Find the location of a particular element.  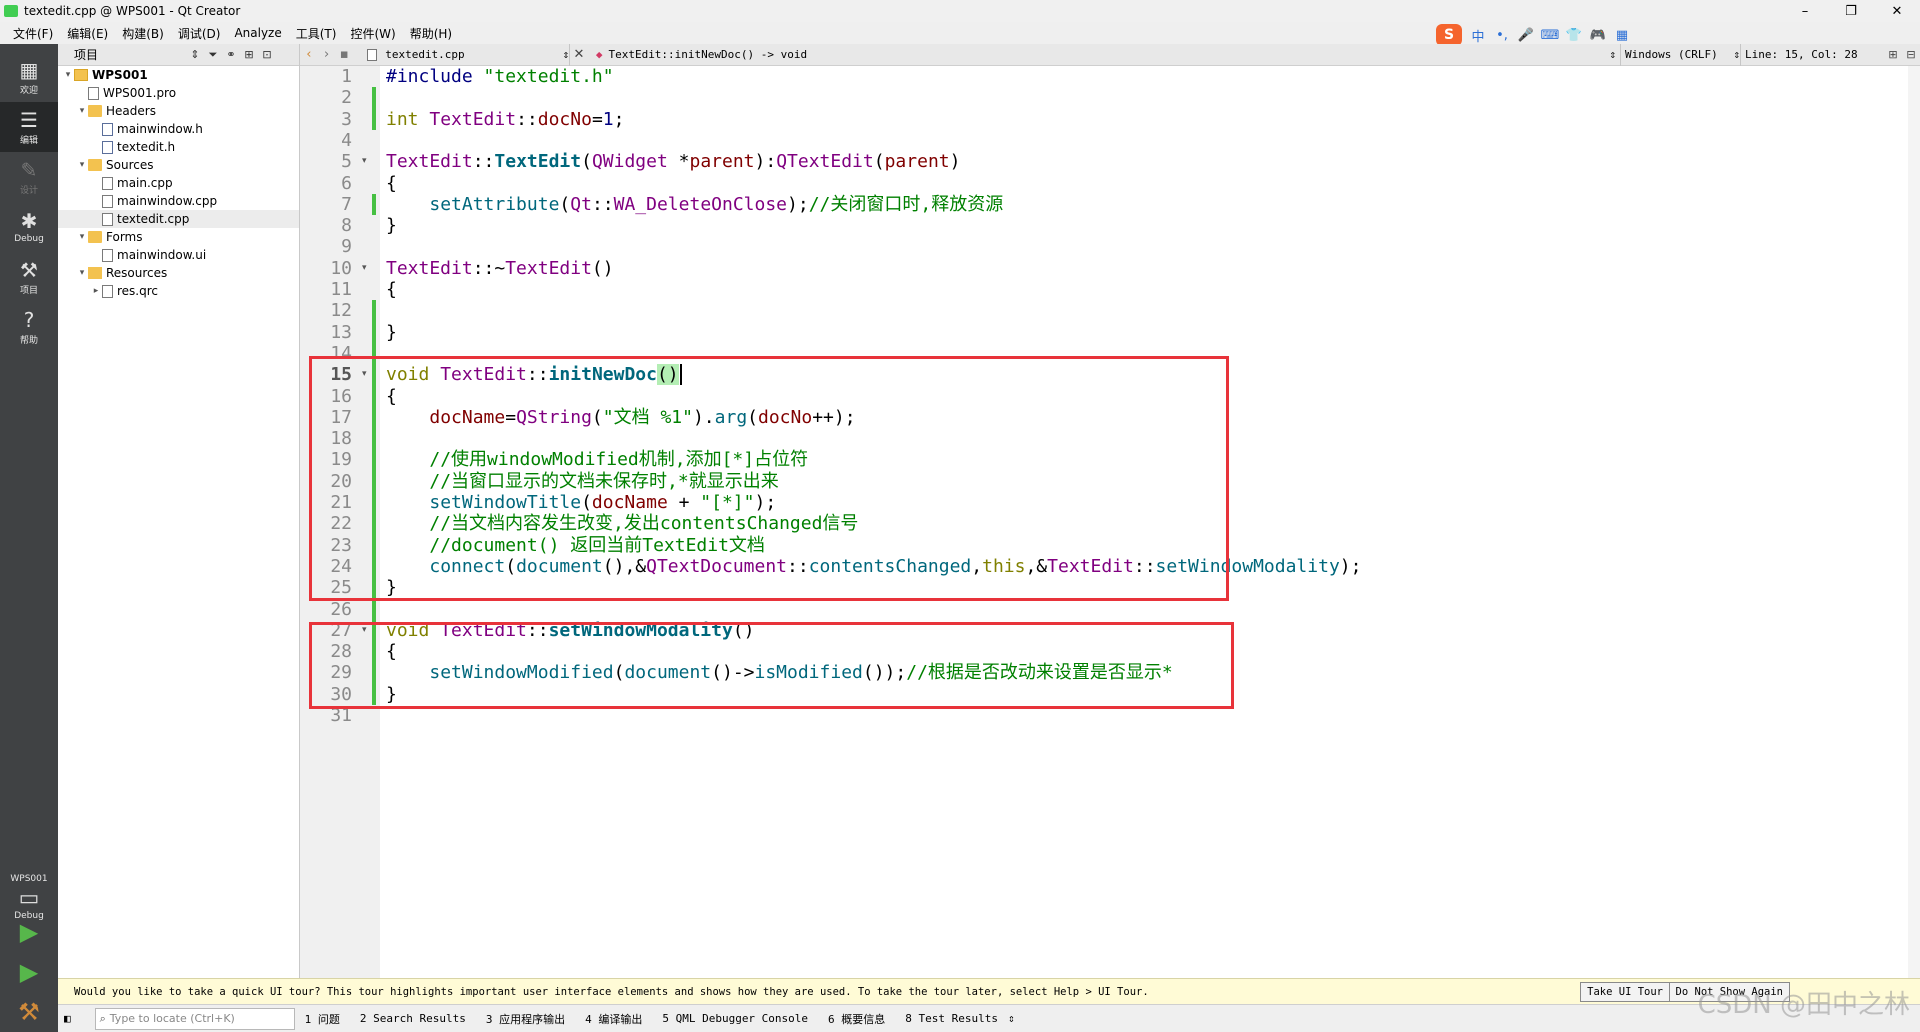

cursor-position: Line: 15, Col: 28 is located at coordinates (1810, 54).